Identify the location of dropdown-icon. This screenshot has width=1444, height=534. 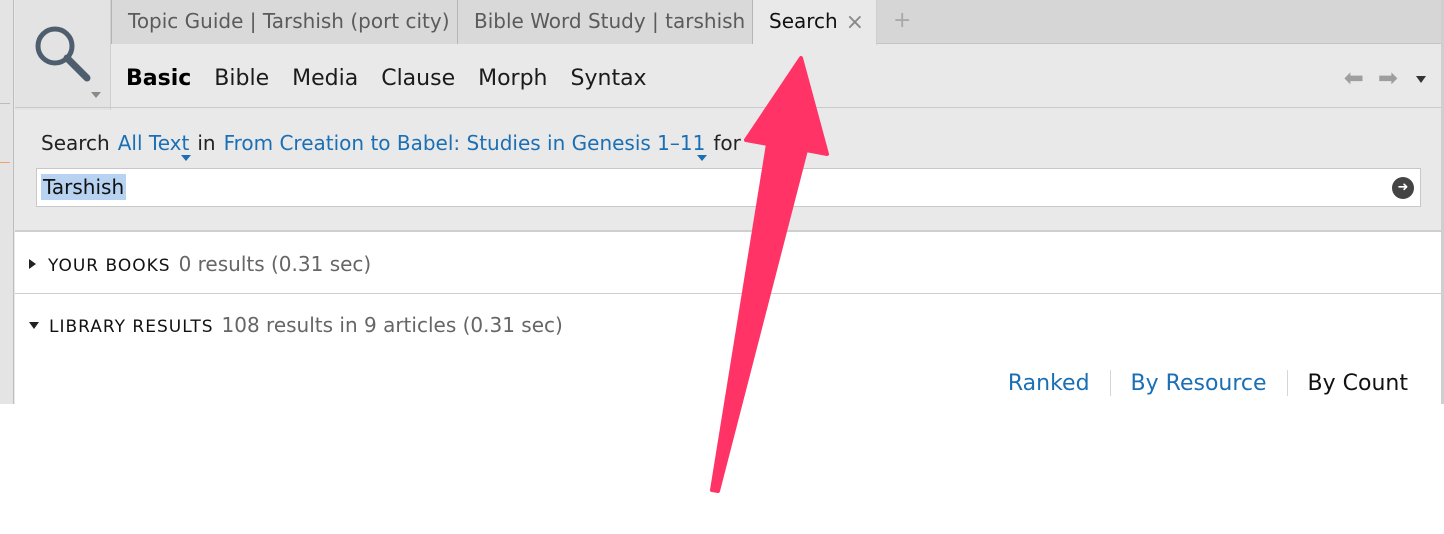
(1421, 79).